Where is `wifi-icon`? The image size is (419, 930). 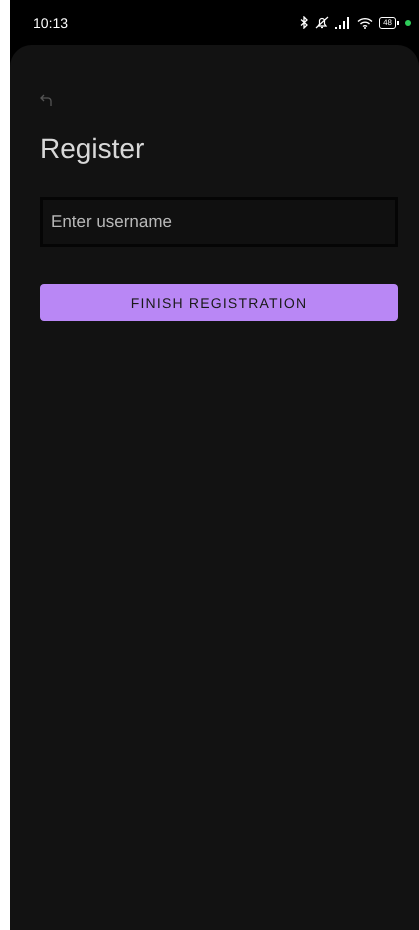 wifi-icon is located at coordinates (365, 22).